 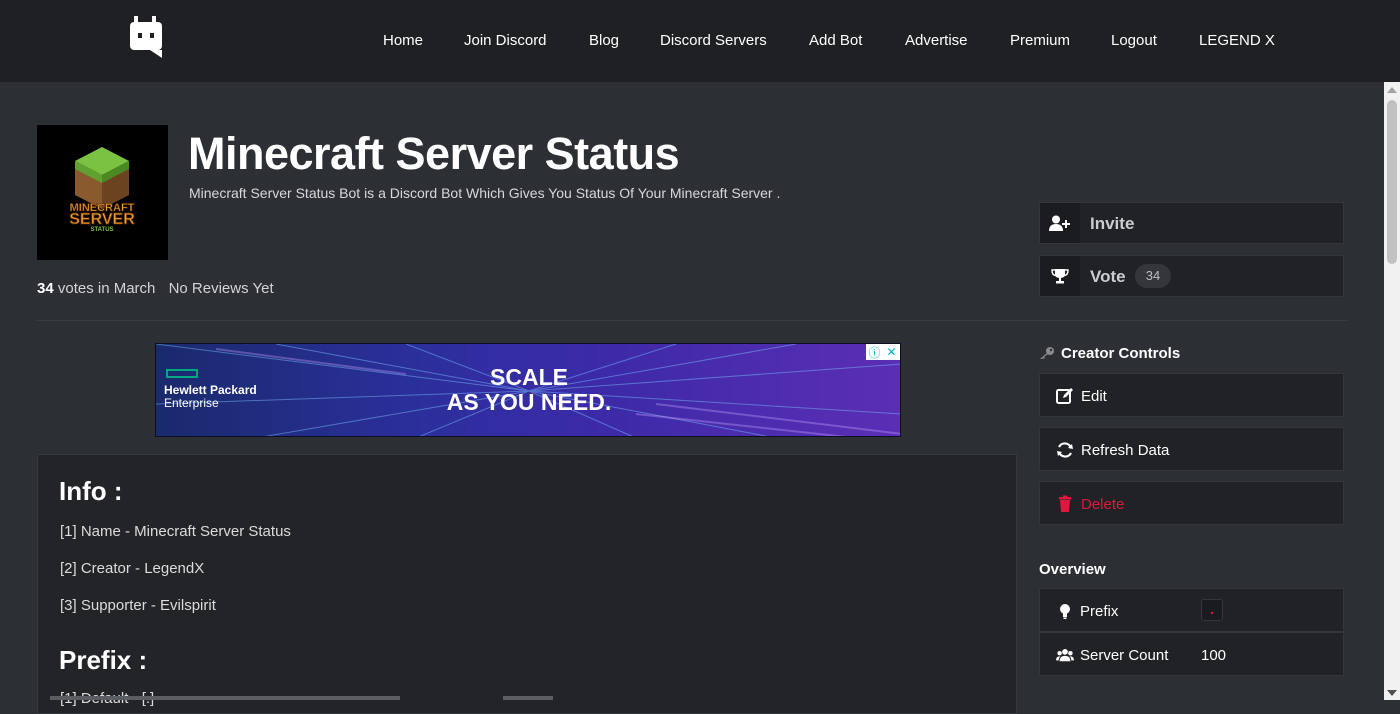 I want to click on edit-button: Edit, so click(x=1191, y=395).